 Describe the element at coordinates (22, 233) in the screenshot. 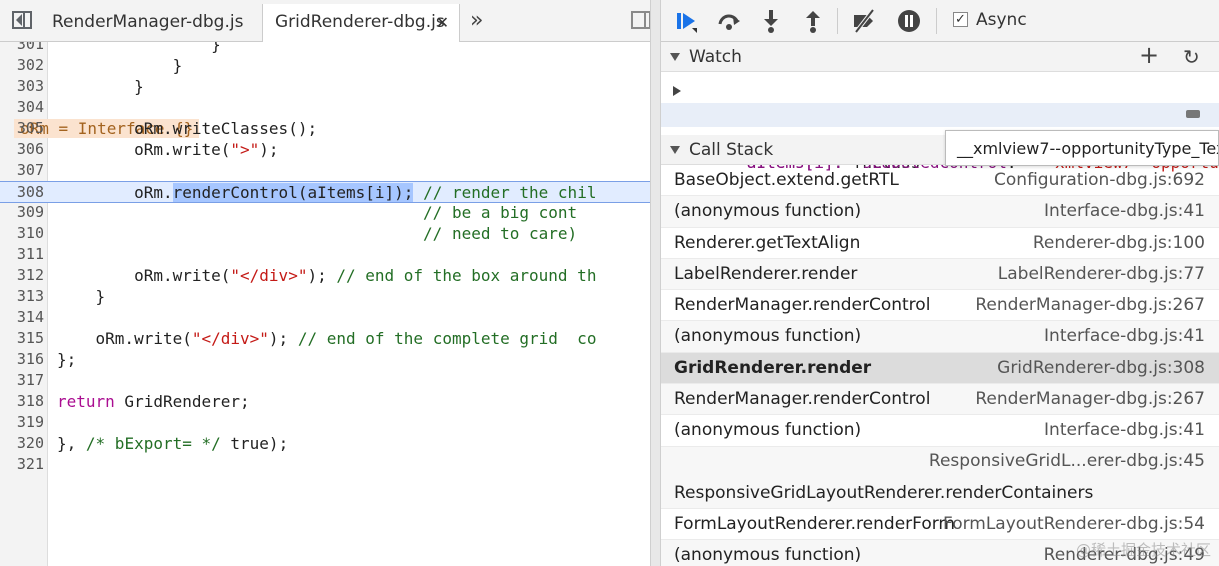

I see `line-number: 310` at that location.